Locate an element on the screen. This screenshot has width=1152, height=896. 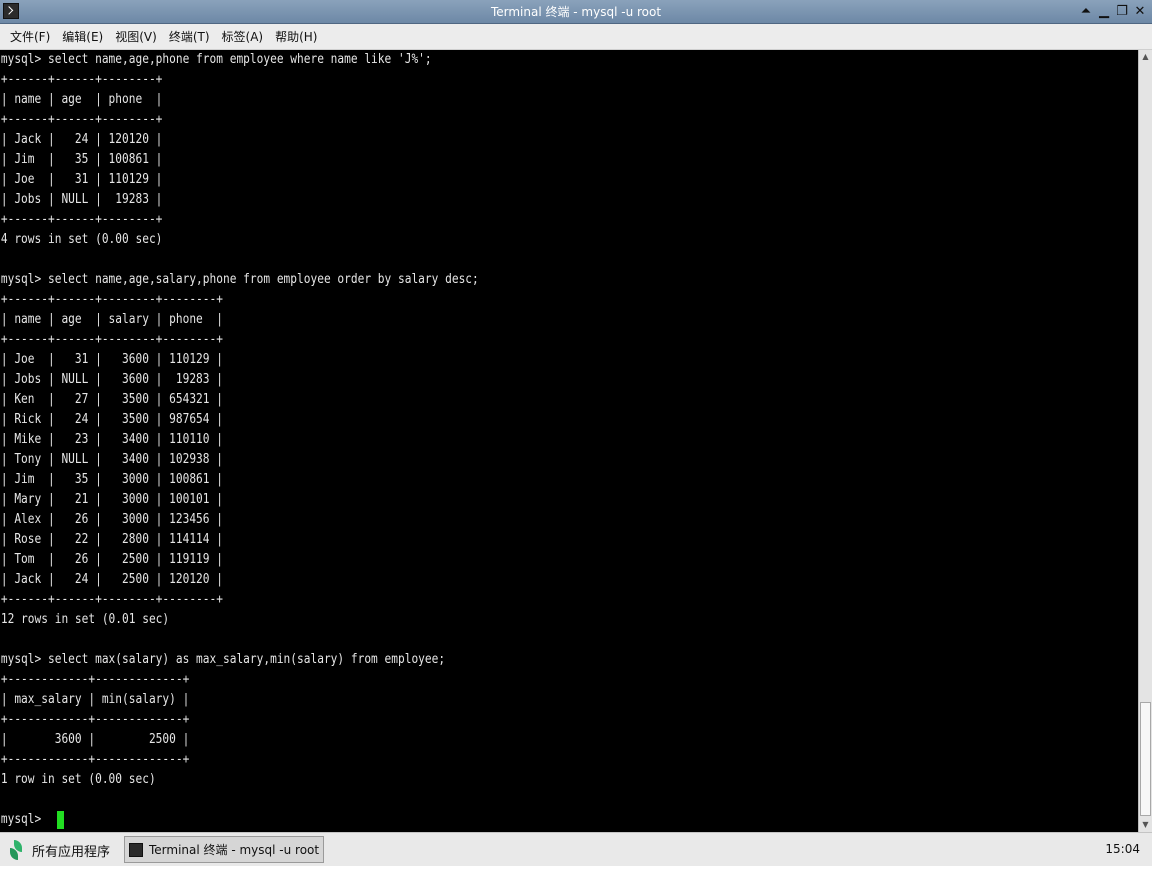
window-title: Terminal 终端 - mysql -u root is located at coordinates (576, 12).